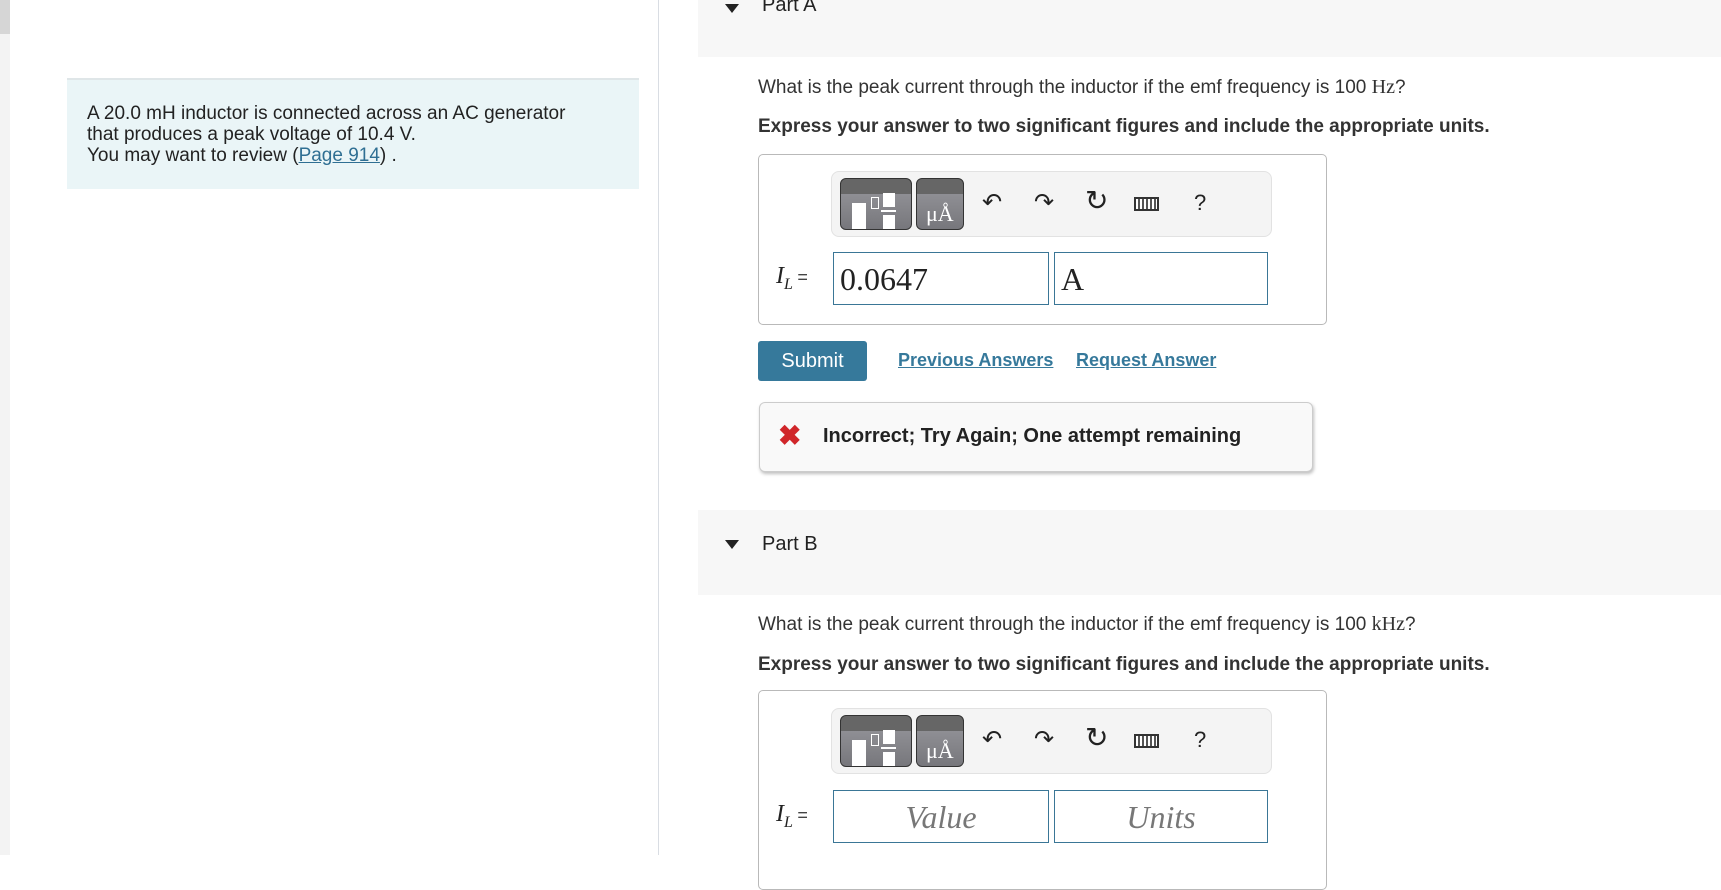  What do you see at coordinates (790, 435) in the screenshot?
I see `incorrect-x-icon: ✖` at bounding box center [790, 435].